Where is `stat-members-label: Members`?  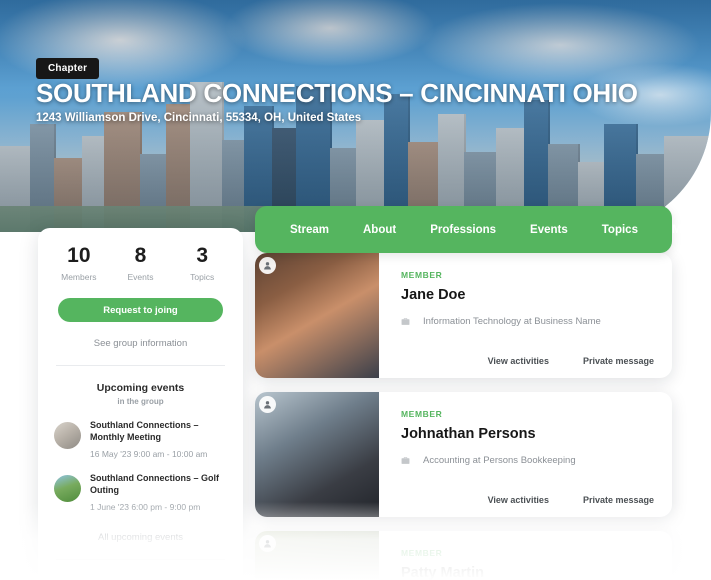 stat-members-label: Members is located at coordinates (79, 277).